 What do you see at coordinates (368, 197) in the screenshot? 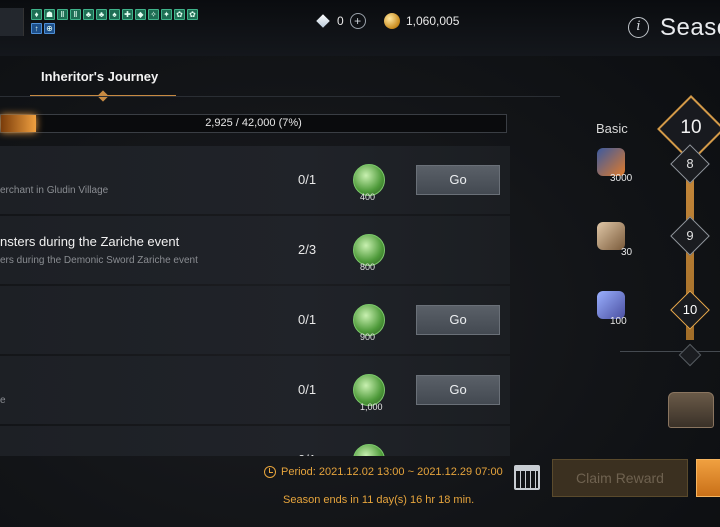
I see `reward-amount: 400` at bounding box center [368, 197].